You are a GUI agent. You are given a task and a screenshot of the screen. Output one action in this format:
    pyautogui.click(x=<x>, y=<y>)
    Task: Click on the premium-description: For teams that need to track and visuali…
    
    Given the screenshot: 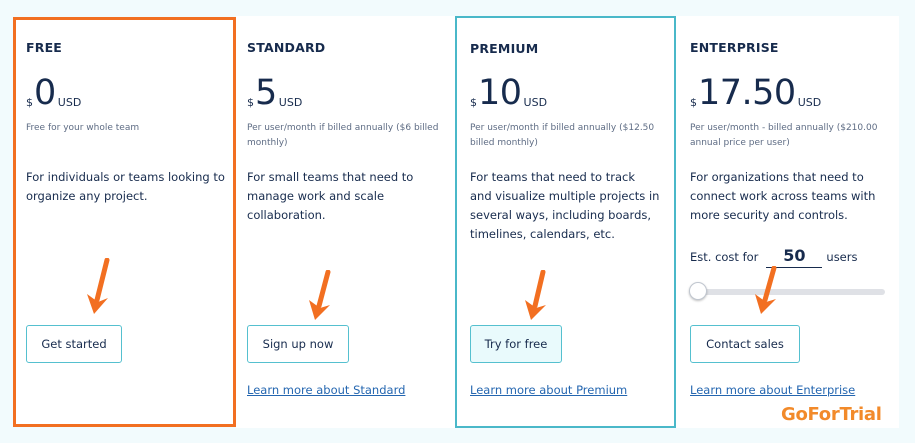 What is the action you would take?
    pyautogui.click(x=565, y=205)
    